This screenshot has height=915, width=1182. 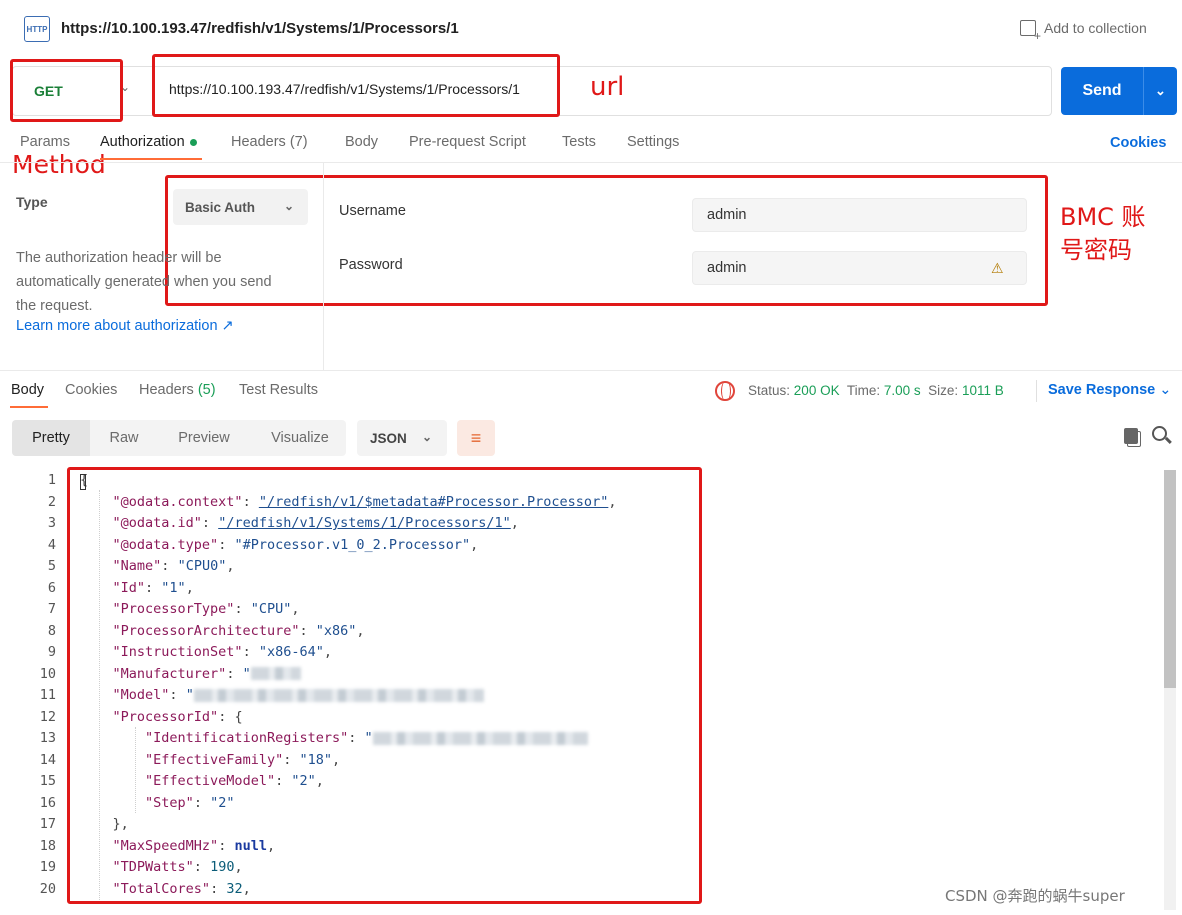 I want to click on line-number: 7, so click(x=51, y=609).